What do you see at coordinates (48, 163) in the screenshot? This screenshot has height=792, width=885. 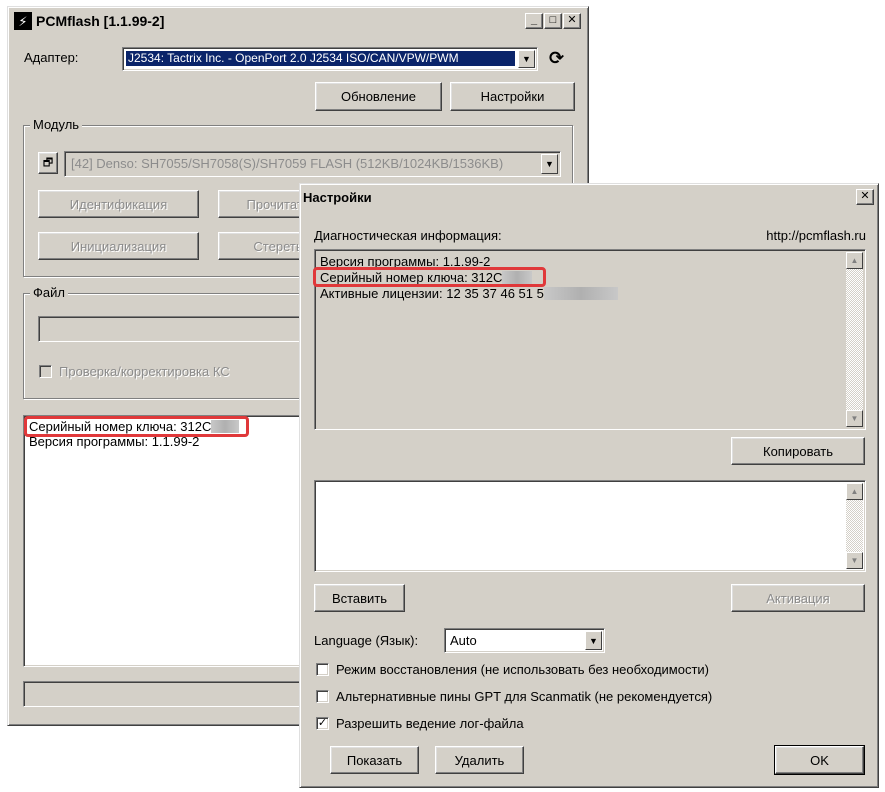 I see `window-icon: 🗗` at bounding box center [48, 163].